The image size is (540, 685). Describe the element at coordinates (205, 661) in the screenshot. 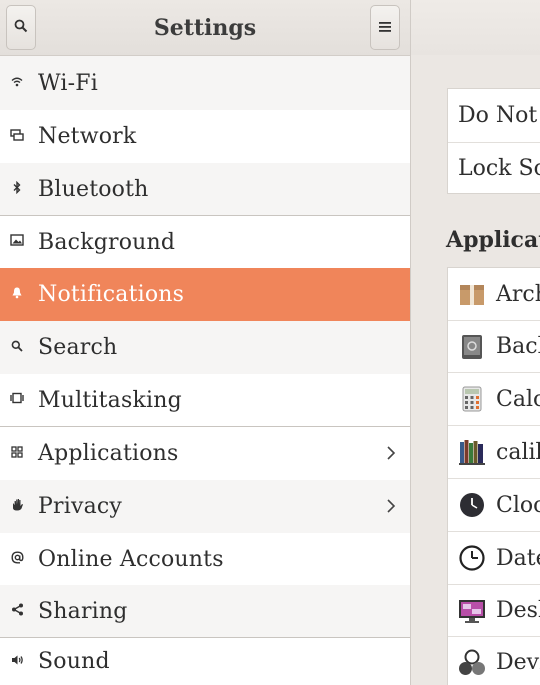

I see `sidebar-item-sound: Sound` at that location.